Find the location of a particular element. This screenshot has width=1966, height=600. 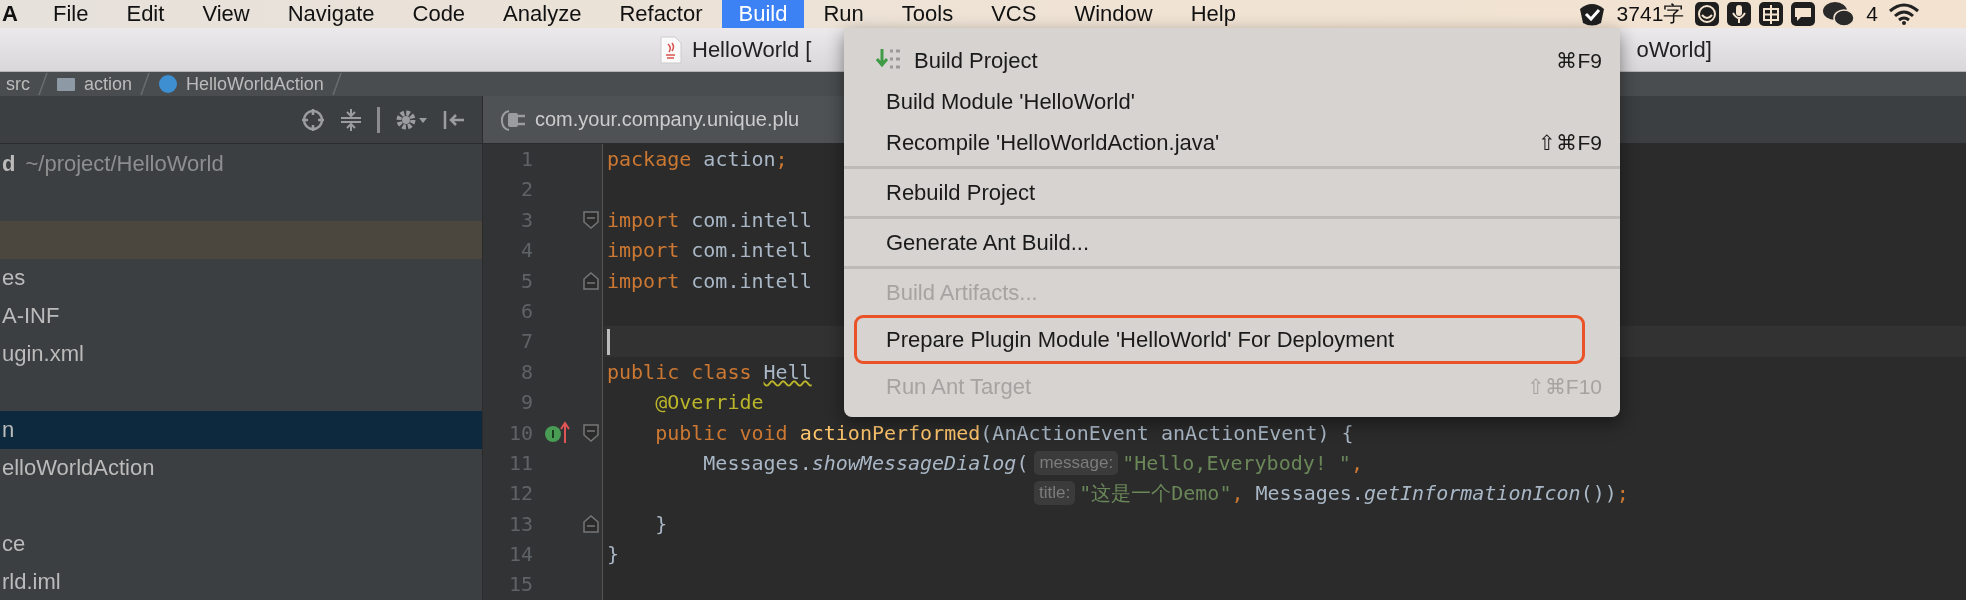

code-method: getInformationIcon is located at coordinates (1472, 494).